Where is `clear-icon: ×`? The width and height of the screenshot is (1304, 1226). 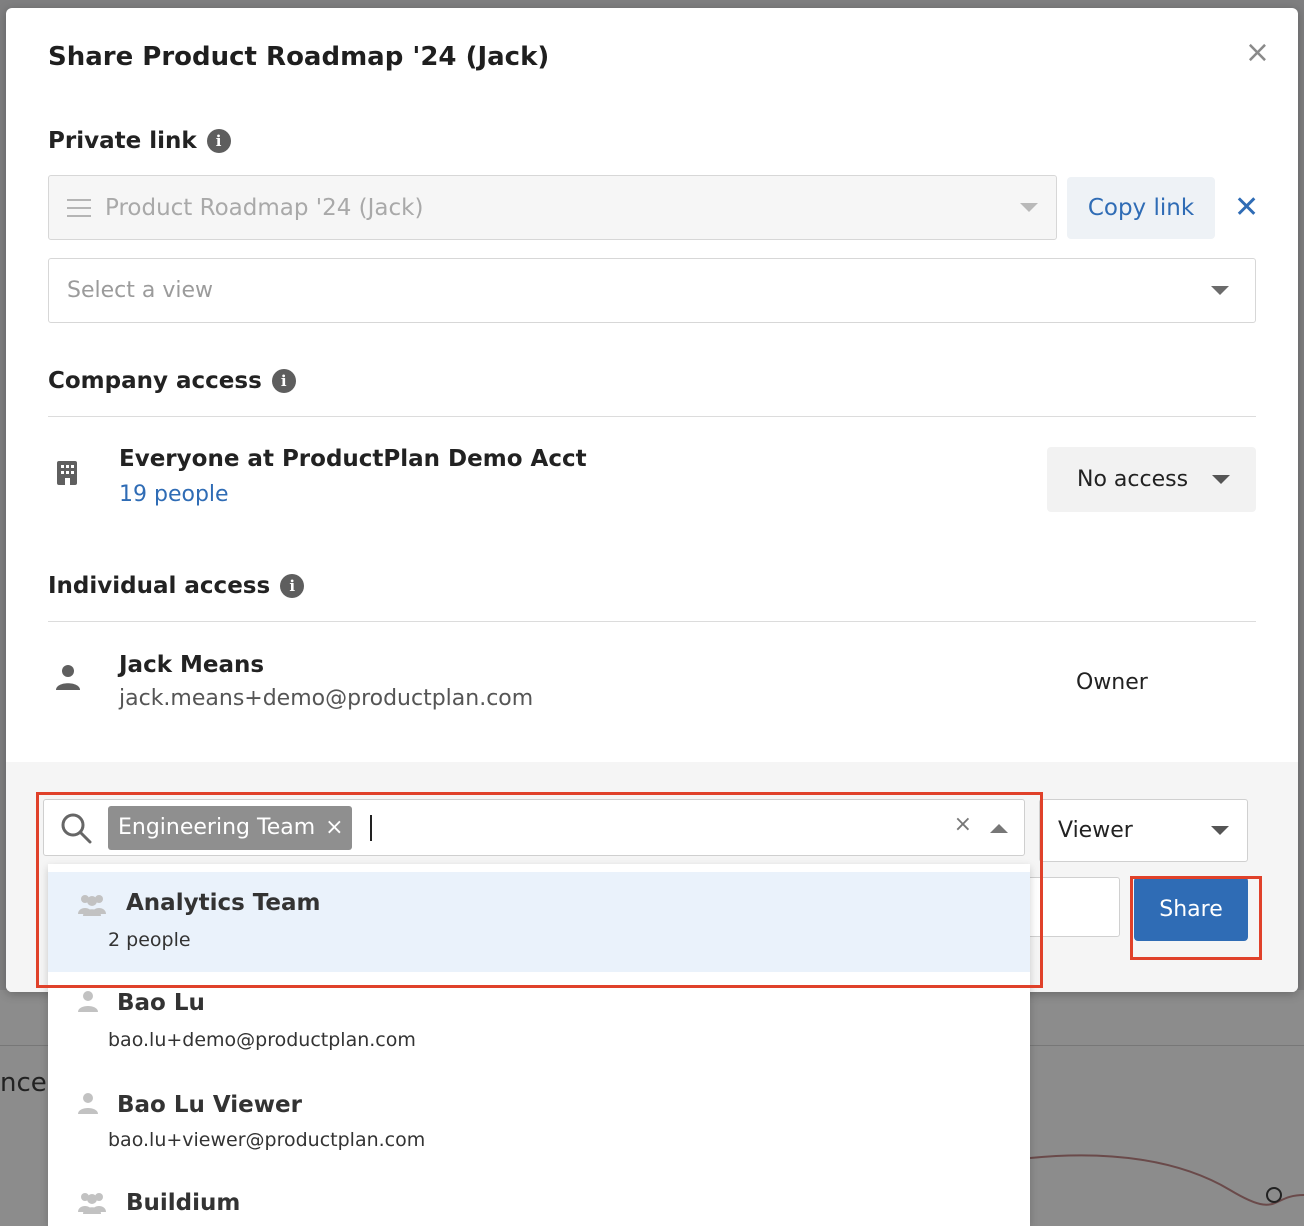
clear-icon: × is located at coordinates (963, 824).